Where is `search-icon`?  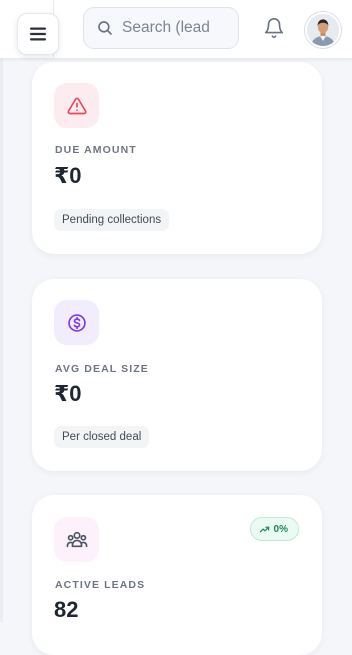
search-icon is located at coordinates (105, 28).